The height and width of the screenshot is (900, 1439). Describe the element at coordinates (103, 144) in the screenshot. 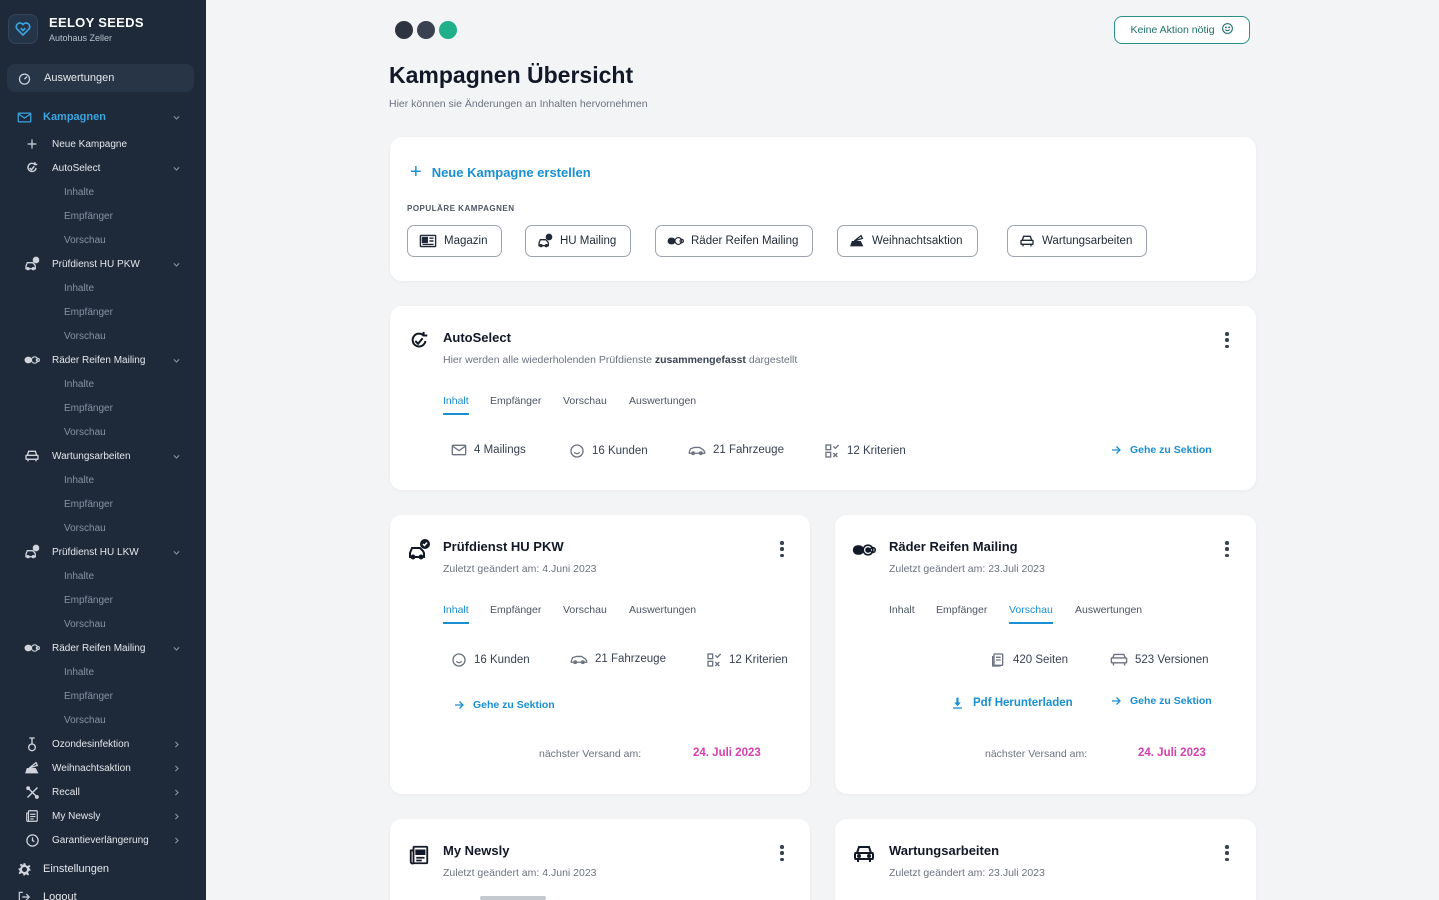

I see `nav-neue-kampagne: Neue Kampagne` at that location.